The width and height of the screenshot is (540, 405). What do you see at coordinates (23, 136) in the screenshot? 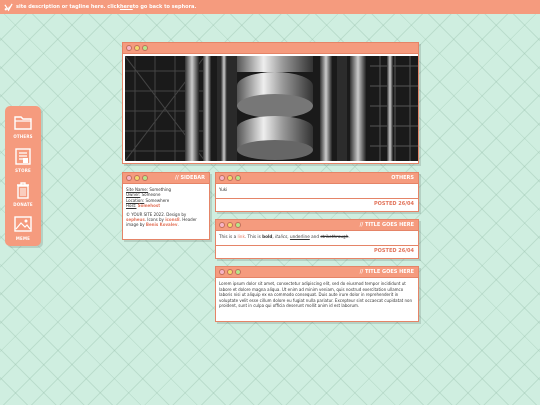
I see `nav-label-others: OTHERS` at bounding box center [23, 136].